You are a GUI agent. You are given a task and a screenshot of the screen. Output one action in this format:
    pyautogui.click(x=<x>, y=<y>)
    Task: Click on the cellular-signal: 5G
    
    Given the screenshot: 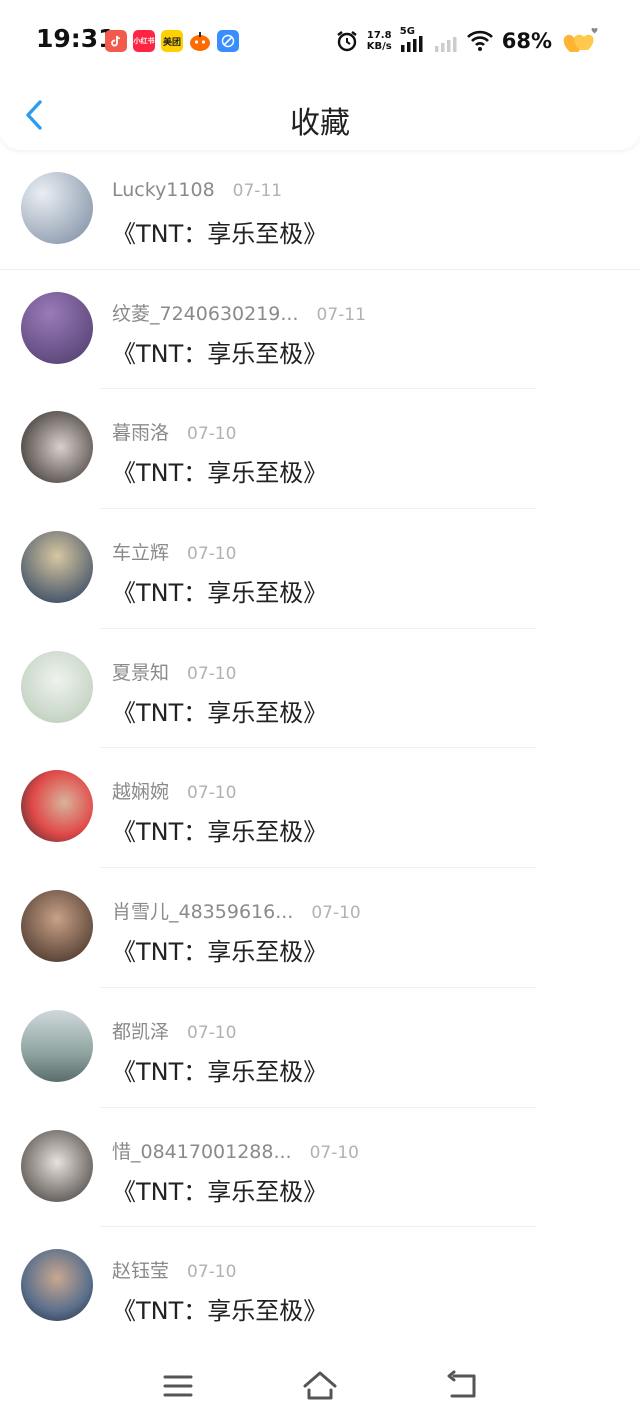 What is the action you would take?
    pyautogui.click(x=413, y=40)
    